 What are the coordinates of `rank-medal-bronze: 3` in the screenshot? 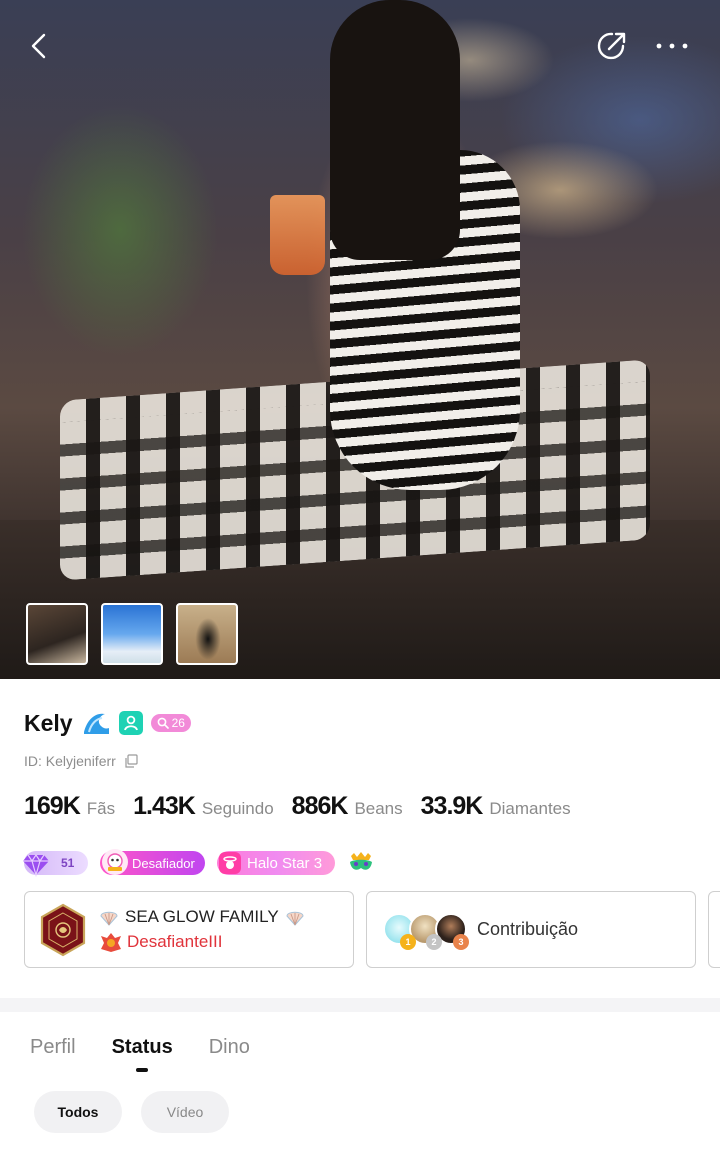 It's located at (461, 941).